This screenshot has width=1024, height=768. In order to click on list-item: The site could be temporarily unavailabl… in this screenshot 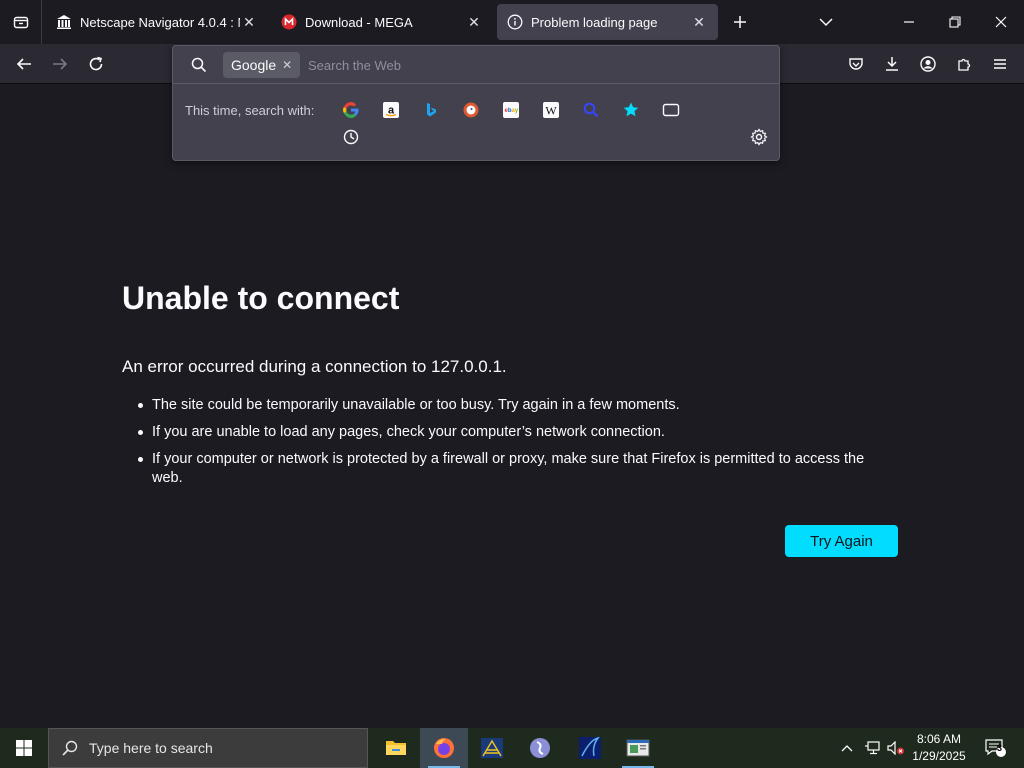, I will do `click(516, 405)`.